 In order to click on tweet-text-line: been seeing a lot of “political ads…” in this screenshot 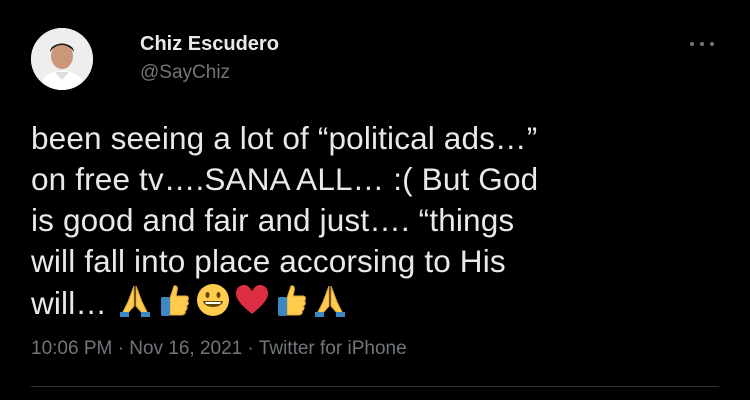, I will do `click(284, 138)`.